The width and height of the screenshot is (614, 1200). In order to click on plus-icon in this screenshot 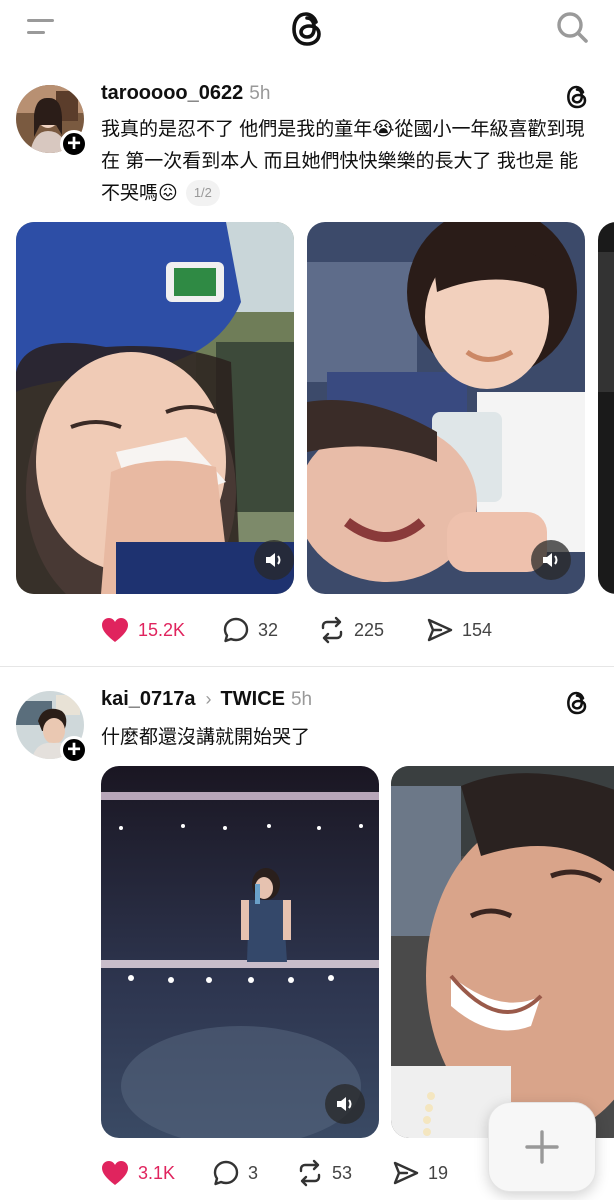, I will do `click(542, 1147)`.